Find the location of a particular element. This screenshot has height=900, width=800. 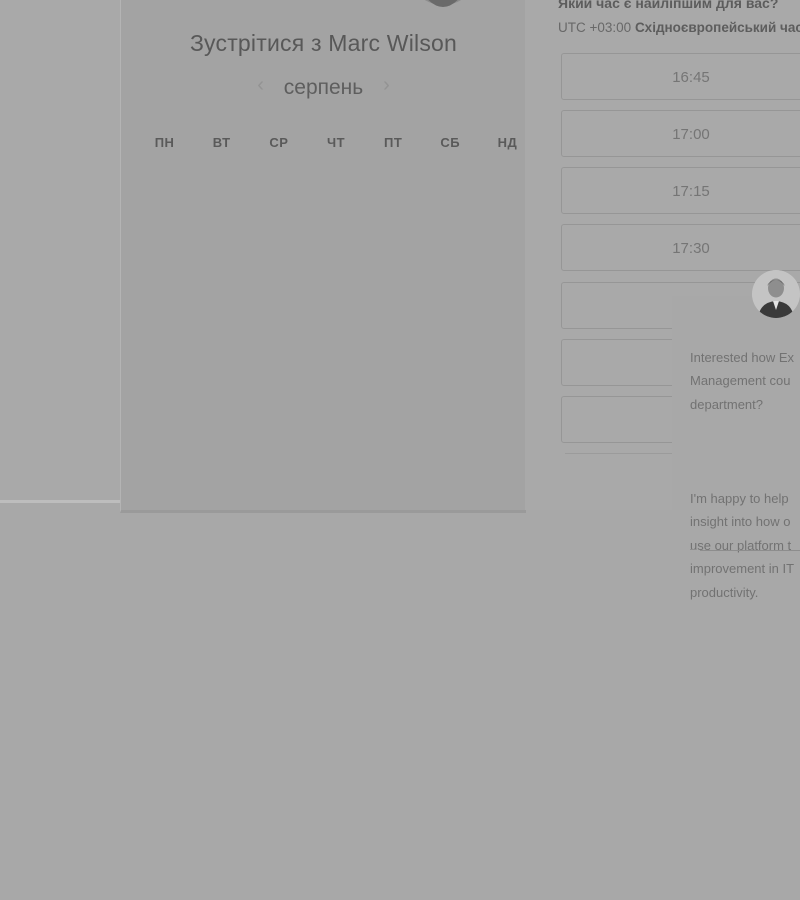

weekday-label: СБ is located at coordinates (450, 142).